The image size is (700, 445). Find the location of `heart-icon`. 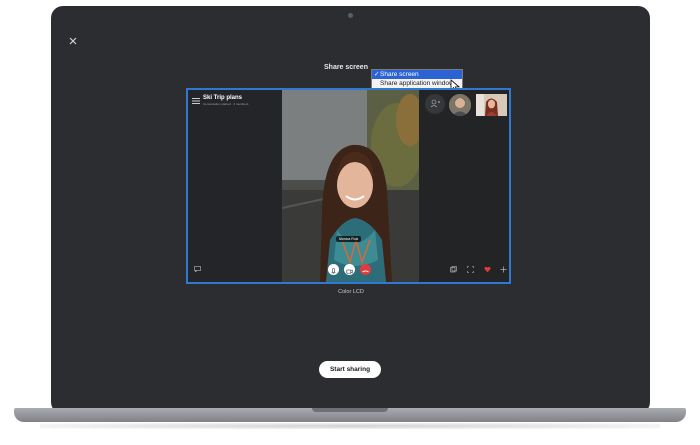

heart-icon is located at coordinates (487, 269).